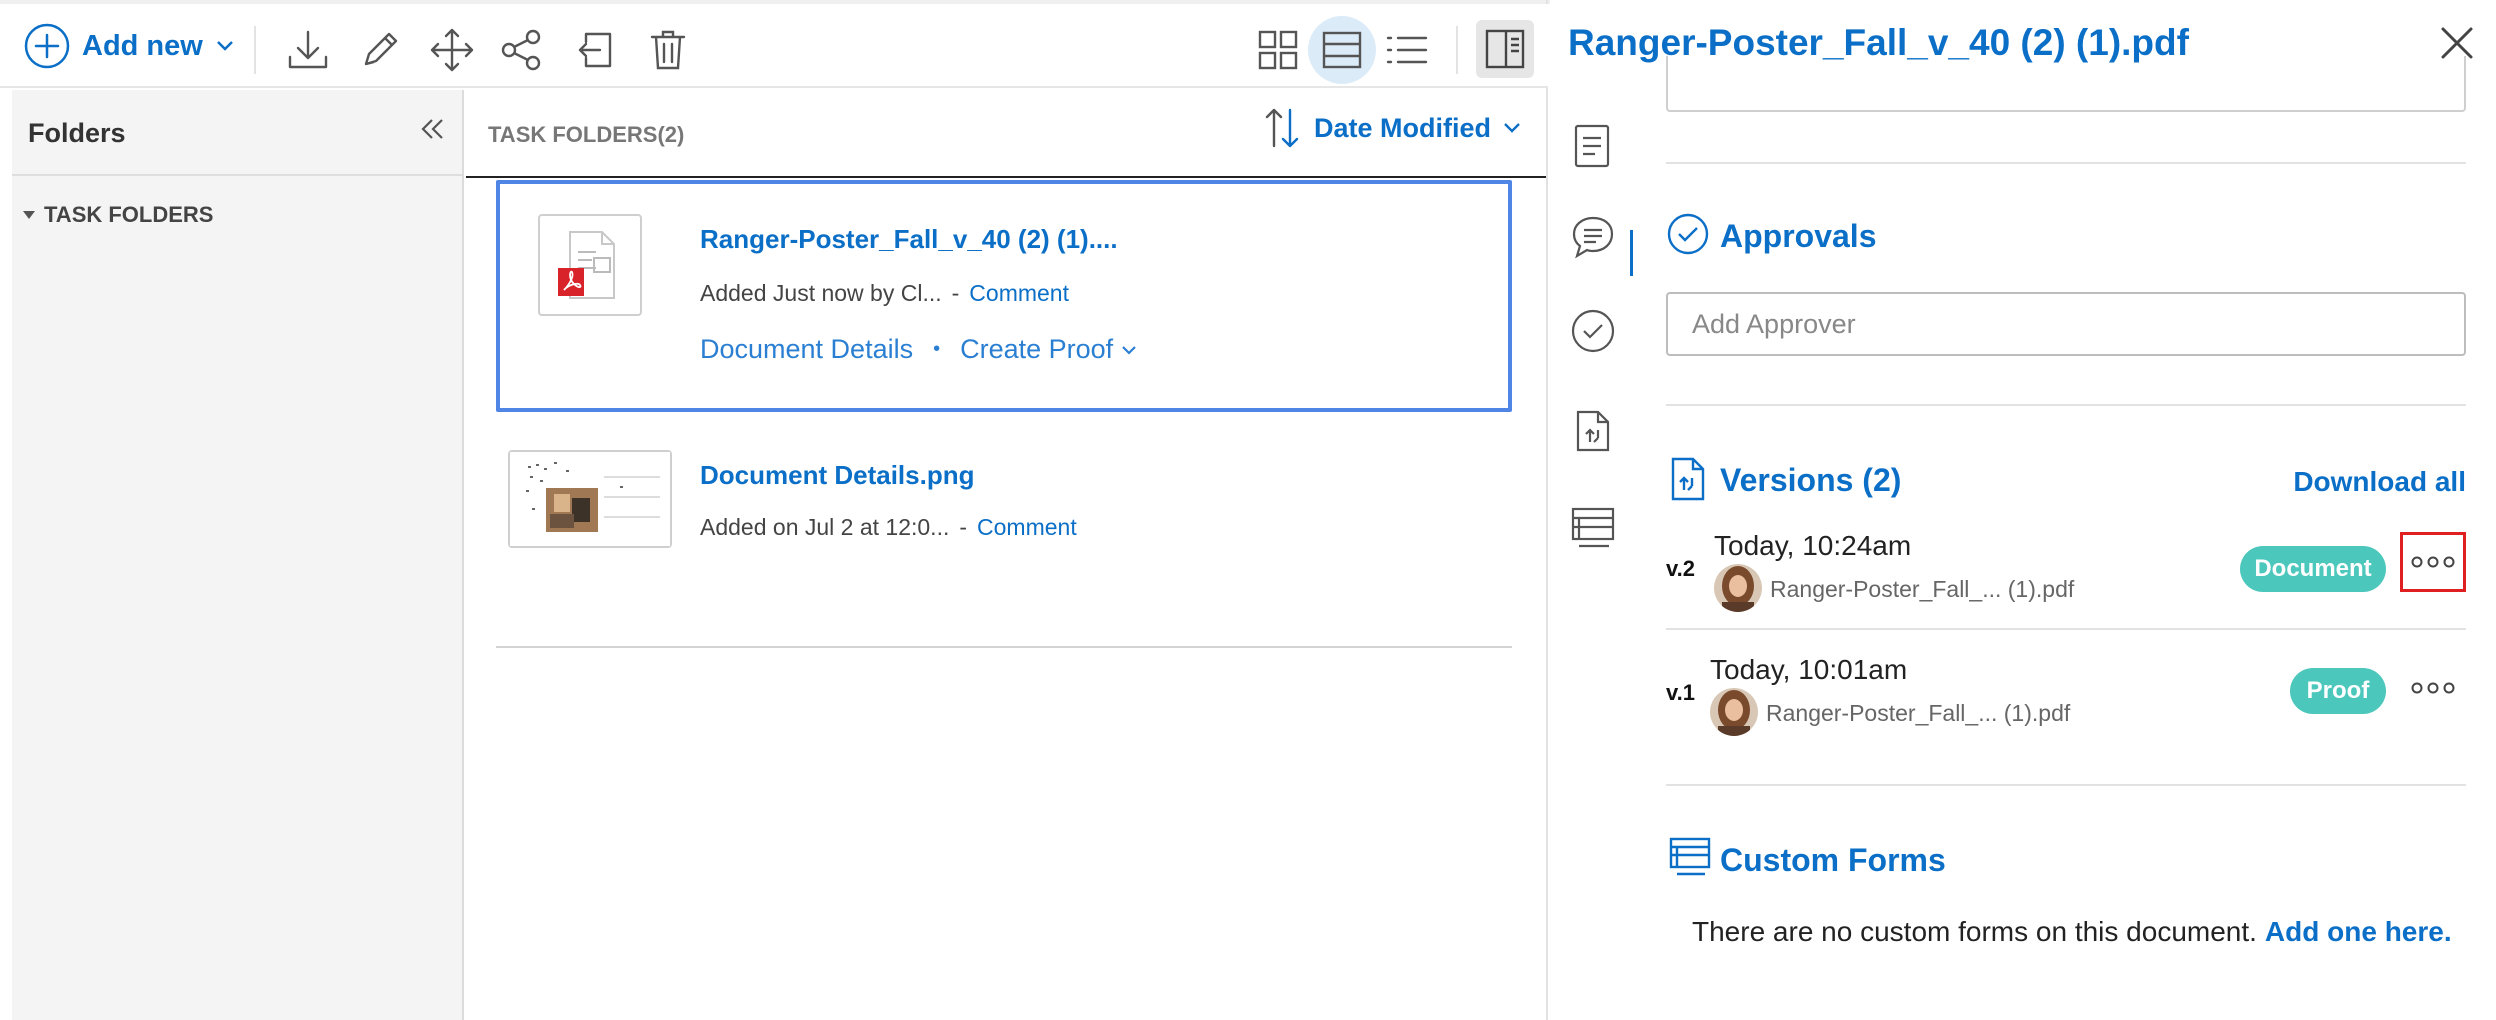  What do you see at coordinates (668, 50) in the screenshot?
I see `trash-icon` at bounding box center [668, 50].